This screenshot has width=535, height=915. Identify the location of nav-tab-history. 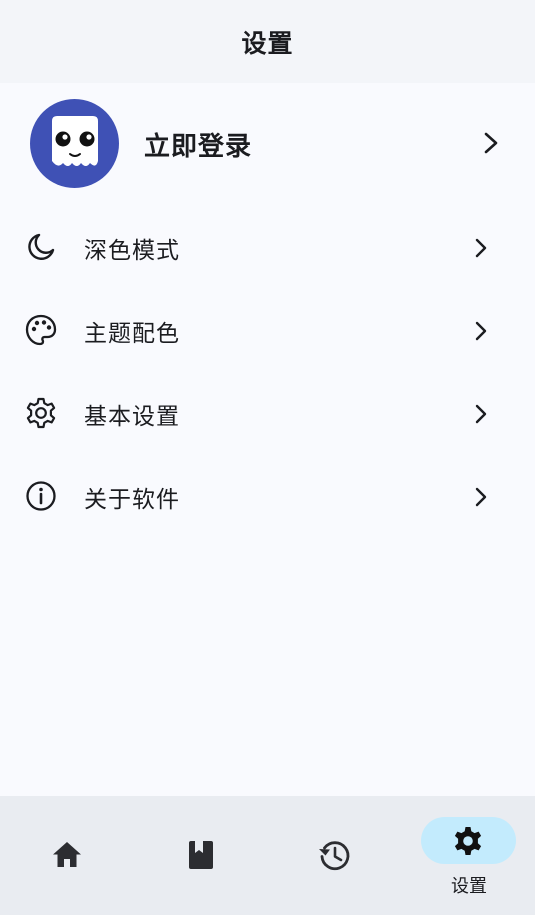
(334, 855).